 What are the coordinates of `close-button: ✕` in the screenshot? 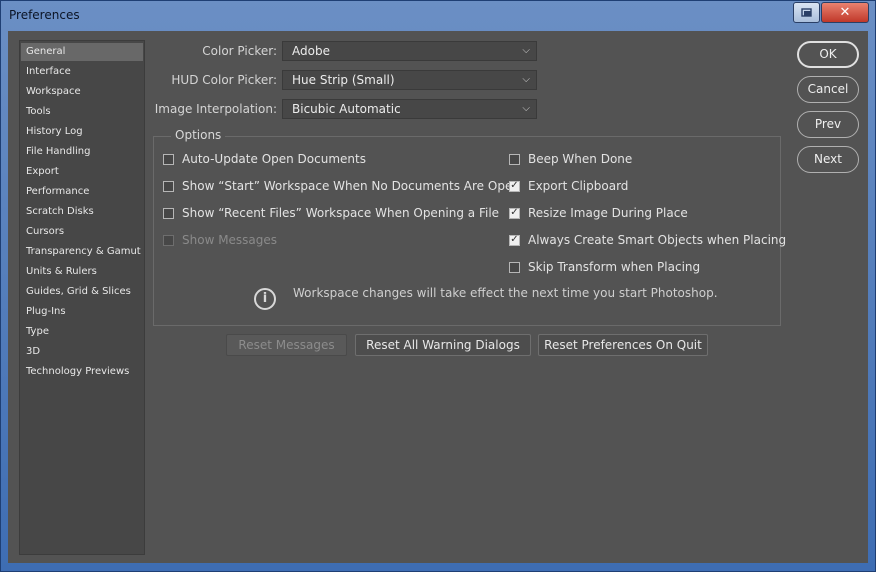 It's located at (845, 12).